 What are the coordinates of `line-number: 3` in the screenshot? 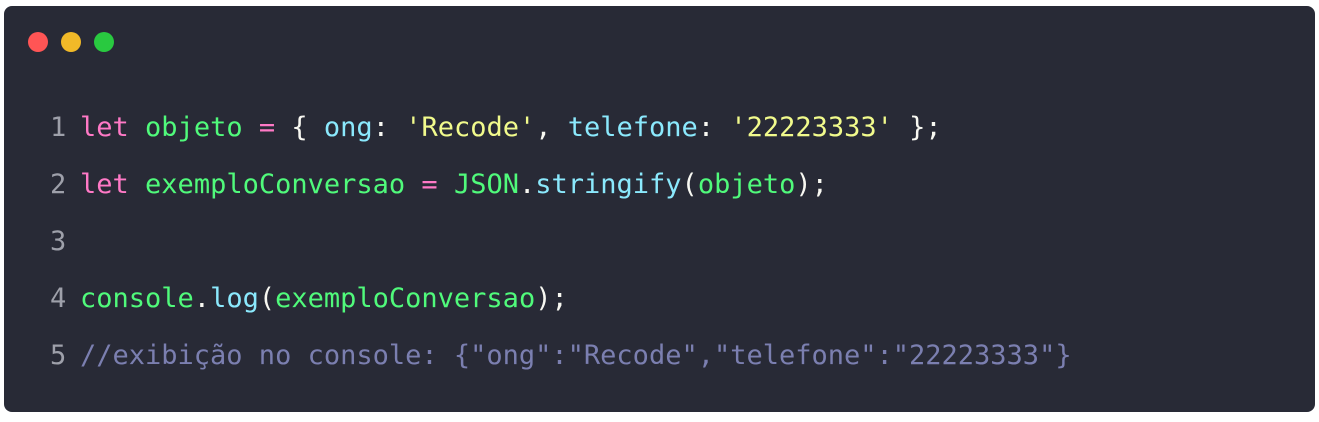 It's located at (58, 241).